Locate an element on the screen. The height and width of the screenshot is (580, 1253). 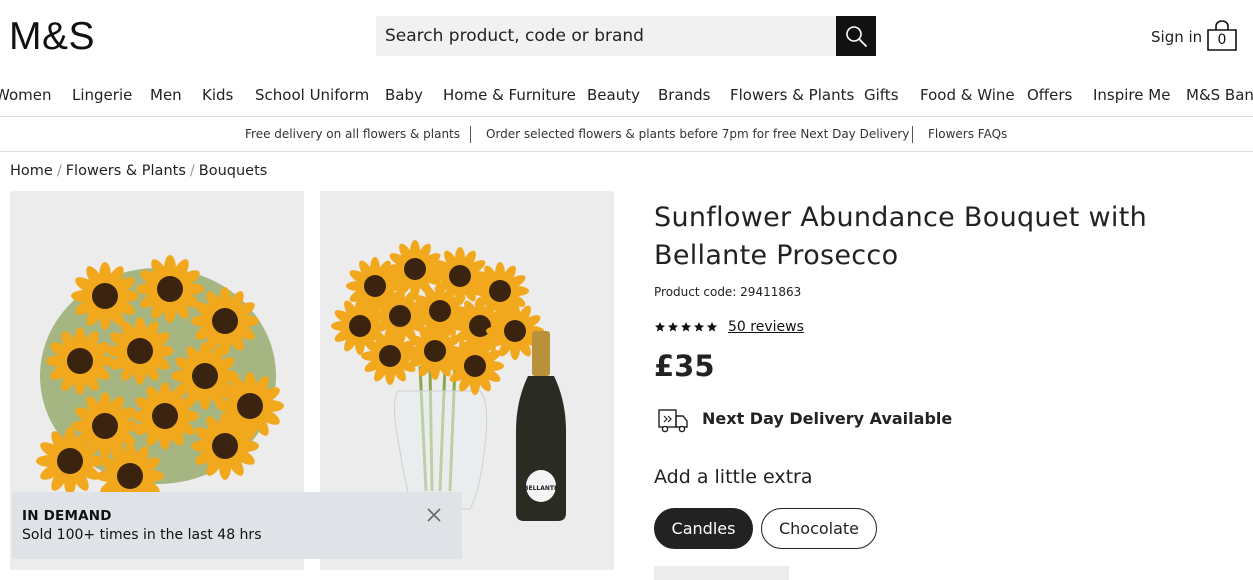
basket-button: 0 is located at coordinates (1222, 36).